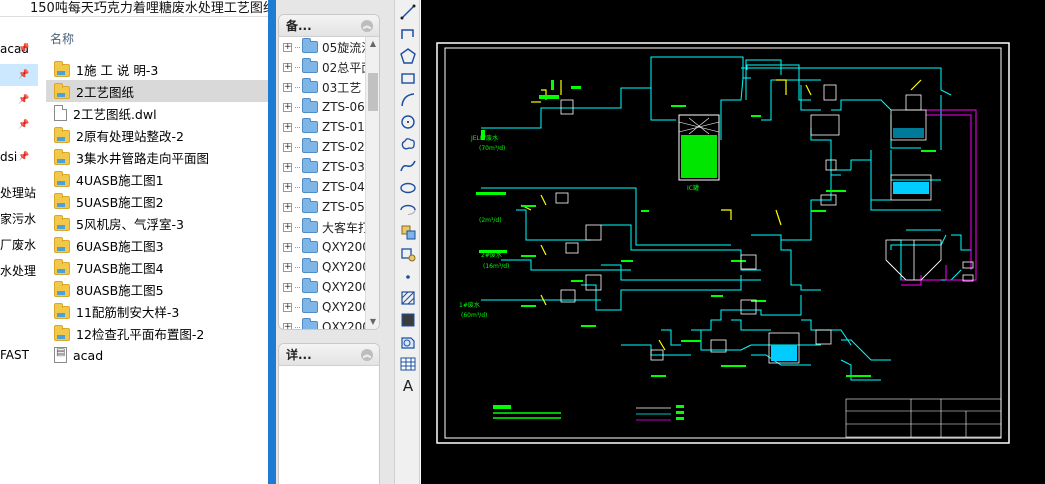 The height and width of the screenshot is (484, 1045). What do you see at coordinates (373, 92) in the screenshot?
I see `scroll-thumb` at bounding box center [373, 92].